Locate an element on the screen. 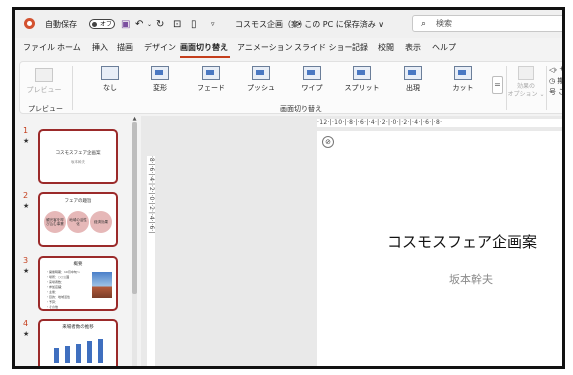  thumb-bullet: ・予算： is located at coordinates (52, 302).